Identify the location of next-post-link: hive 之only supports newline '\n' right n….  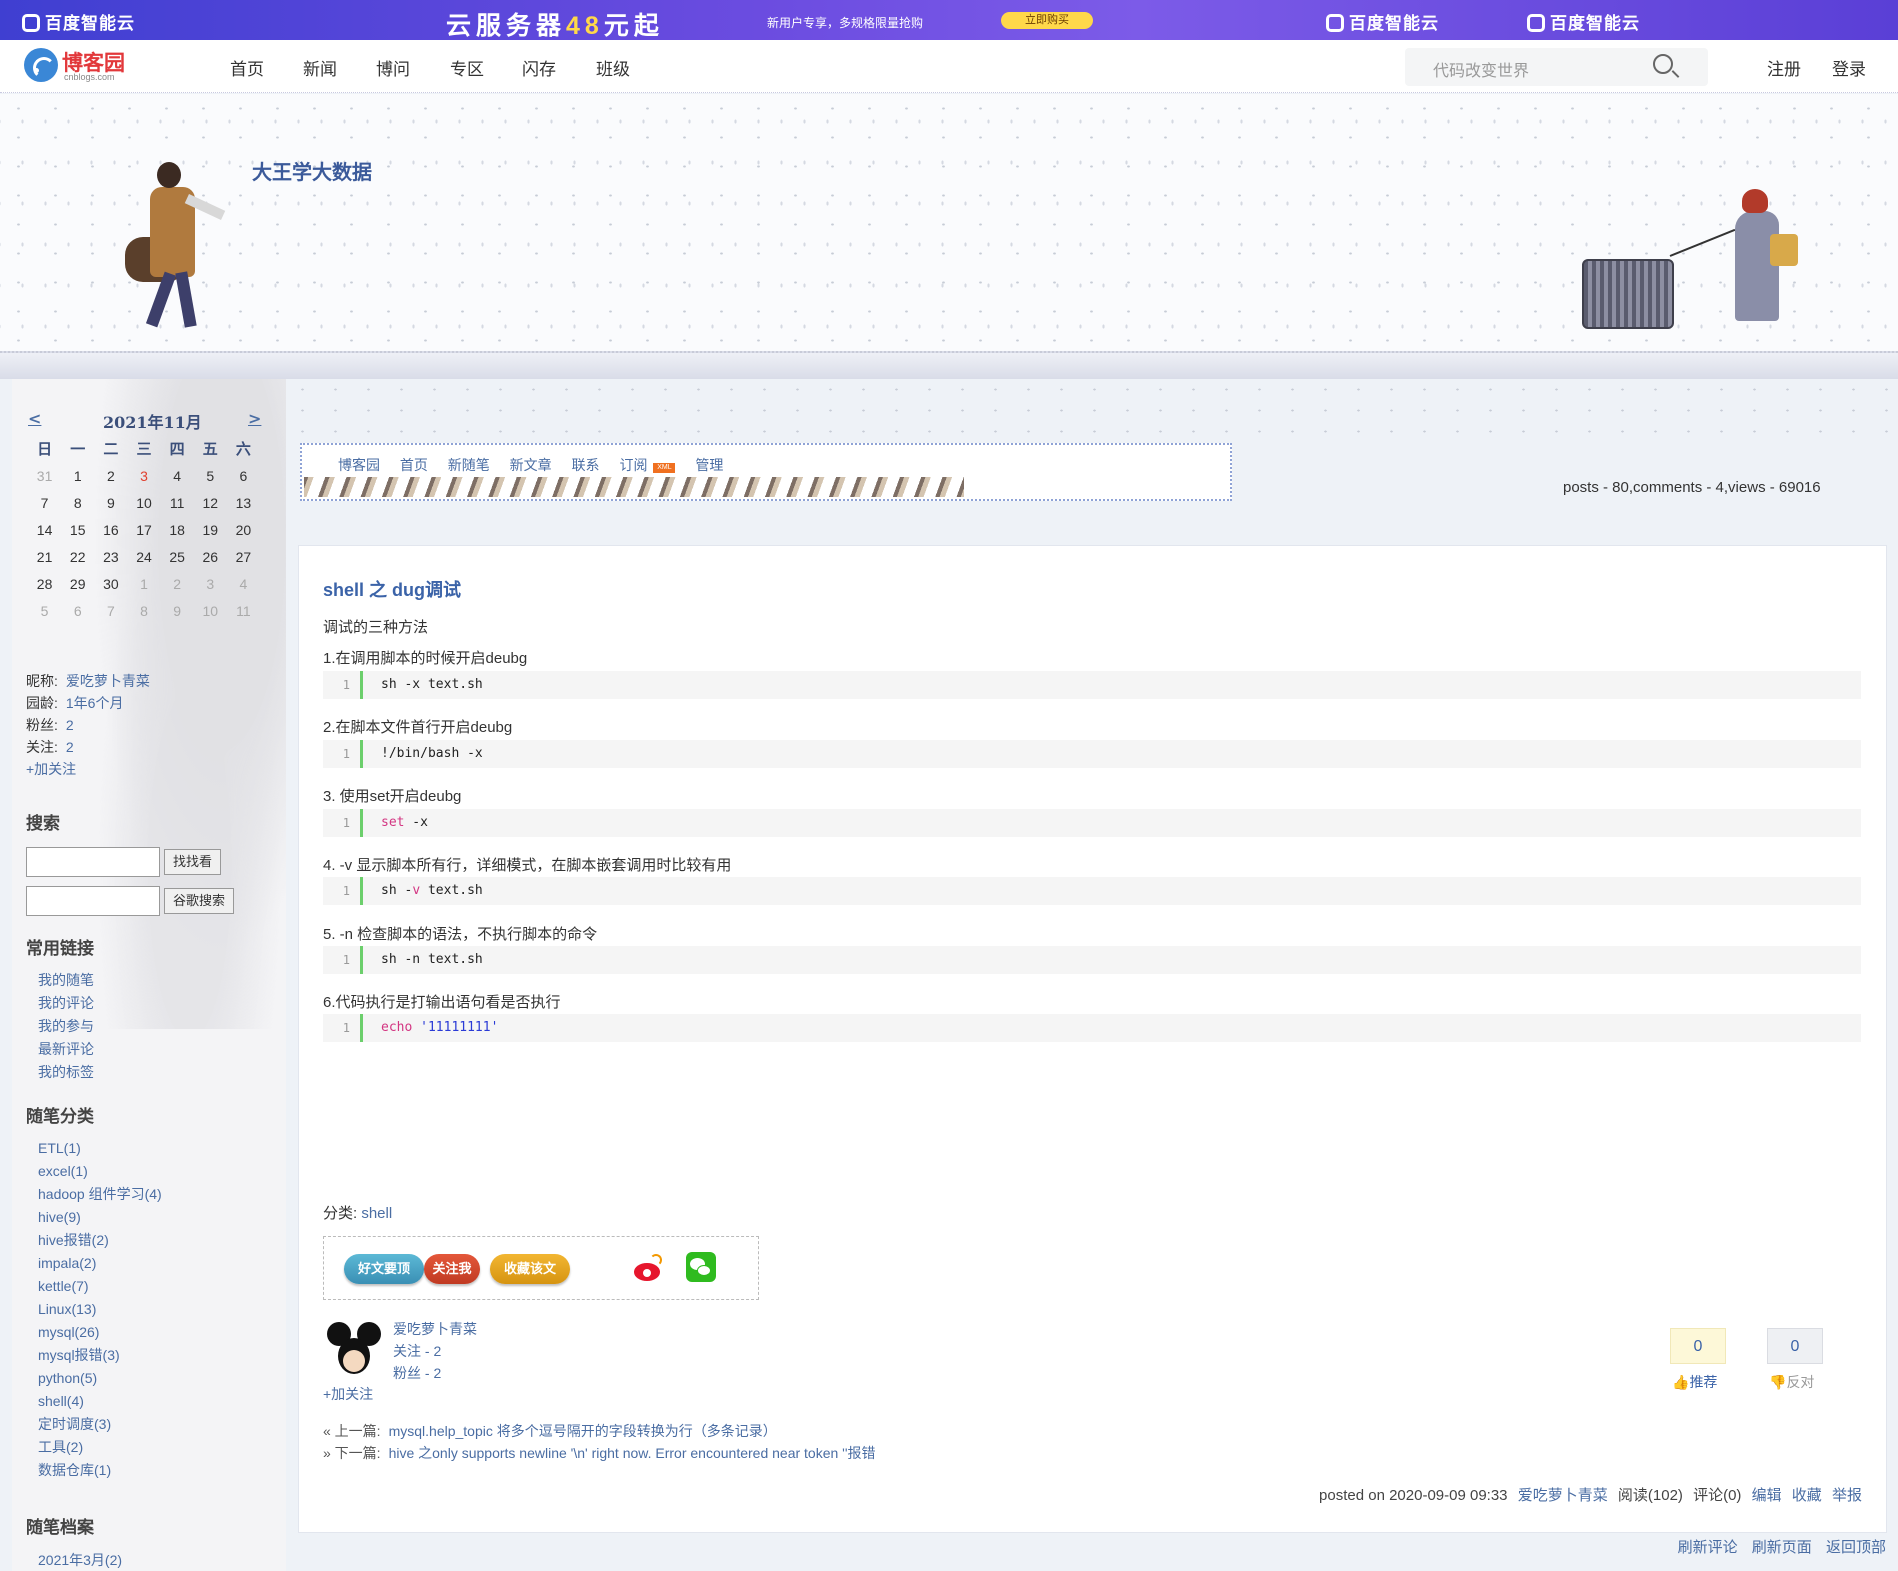
(632, 1453).